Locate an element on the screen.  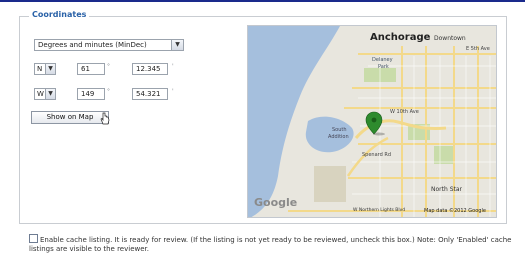
longitude-degrees-input: 149 is located at coordinates (91, 94).